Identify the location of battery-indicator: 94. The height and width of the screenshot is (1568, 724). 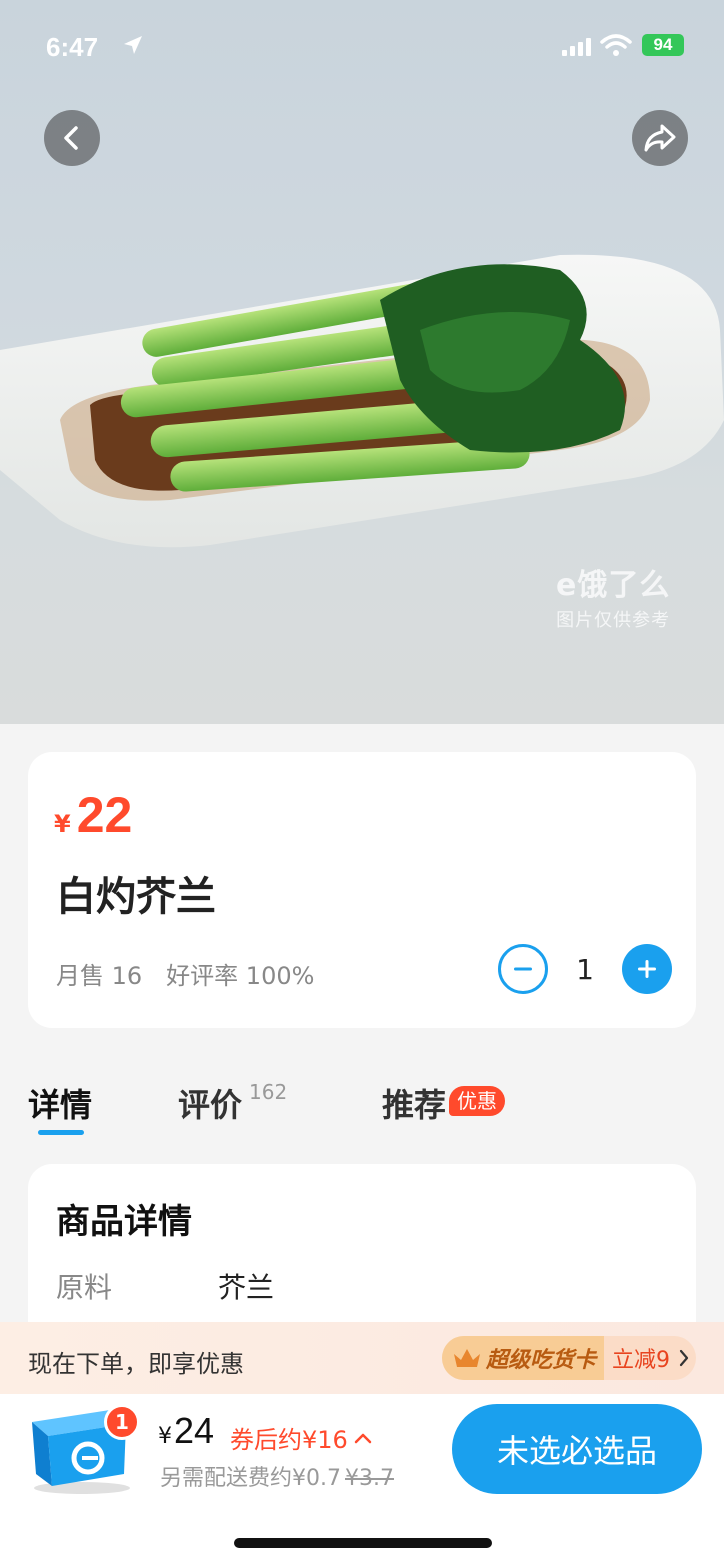
(663, 45).